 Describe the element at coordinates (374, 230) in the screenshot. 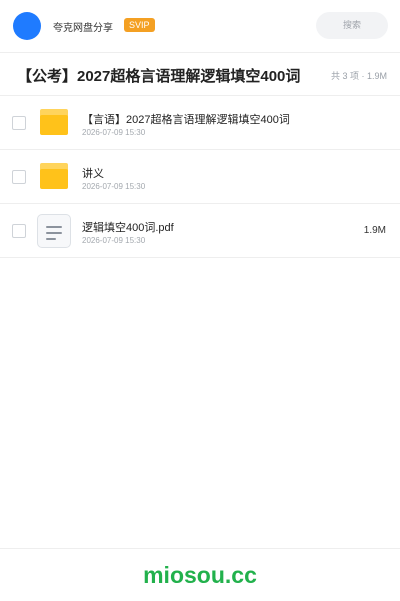

I see `file-size: 1.9M` at that location.